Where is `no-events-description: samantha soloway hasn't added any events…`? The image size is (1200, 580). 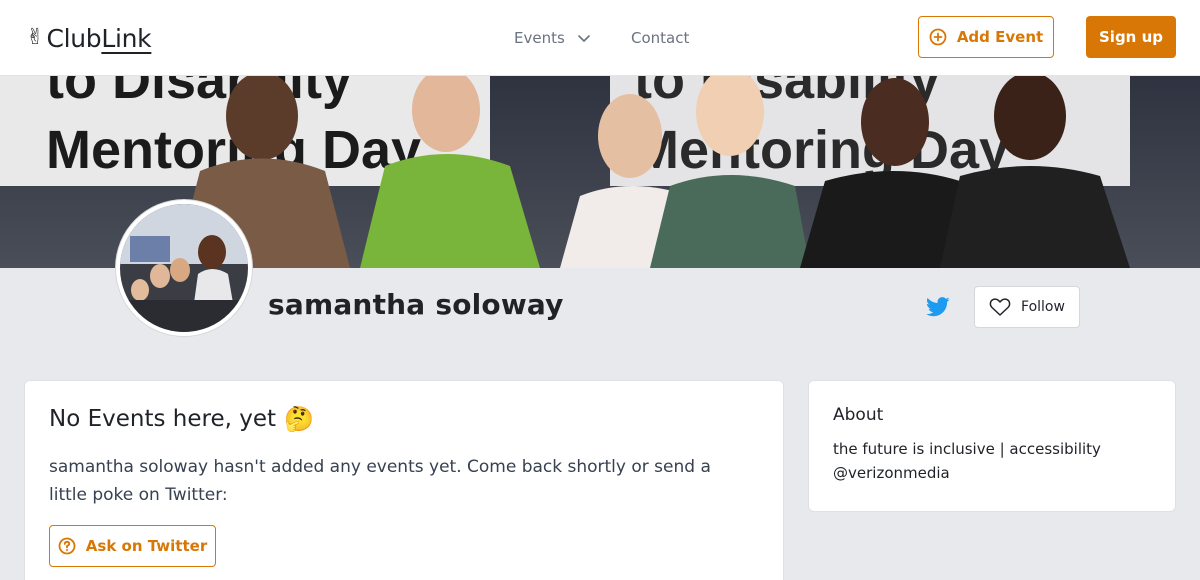 no-events-description: samantha soloway hasn't added any events… is located at coordinates (380, 481).